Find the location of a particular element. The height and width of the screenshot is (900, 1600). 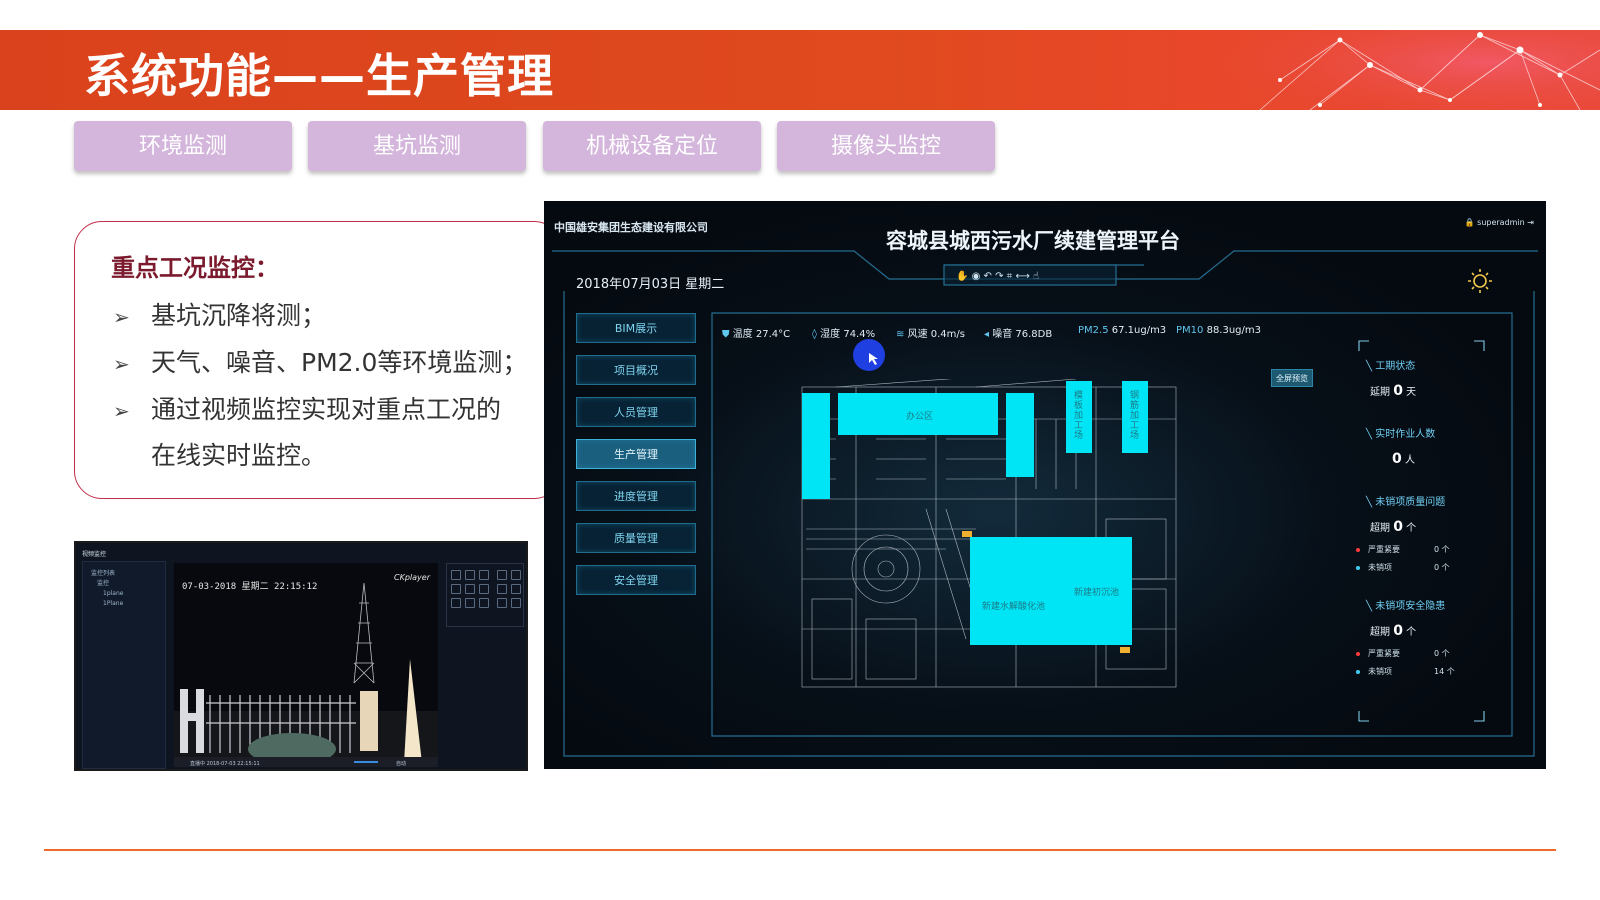

env-noise: ◂ 噪音 76.8DB is located at coordinates (1018, 334).